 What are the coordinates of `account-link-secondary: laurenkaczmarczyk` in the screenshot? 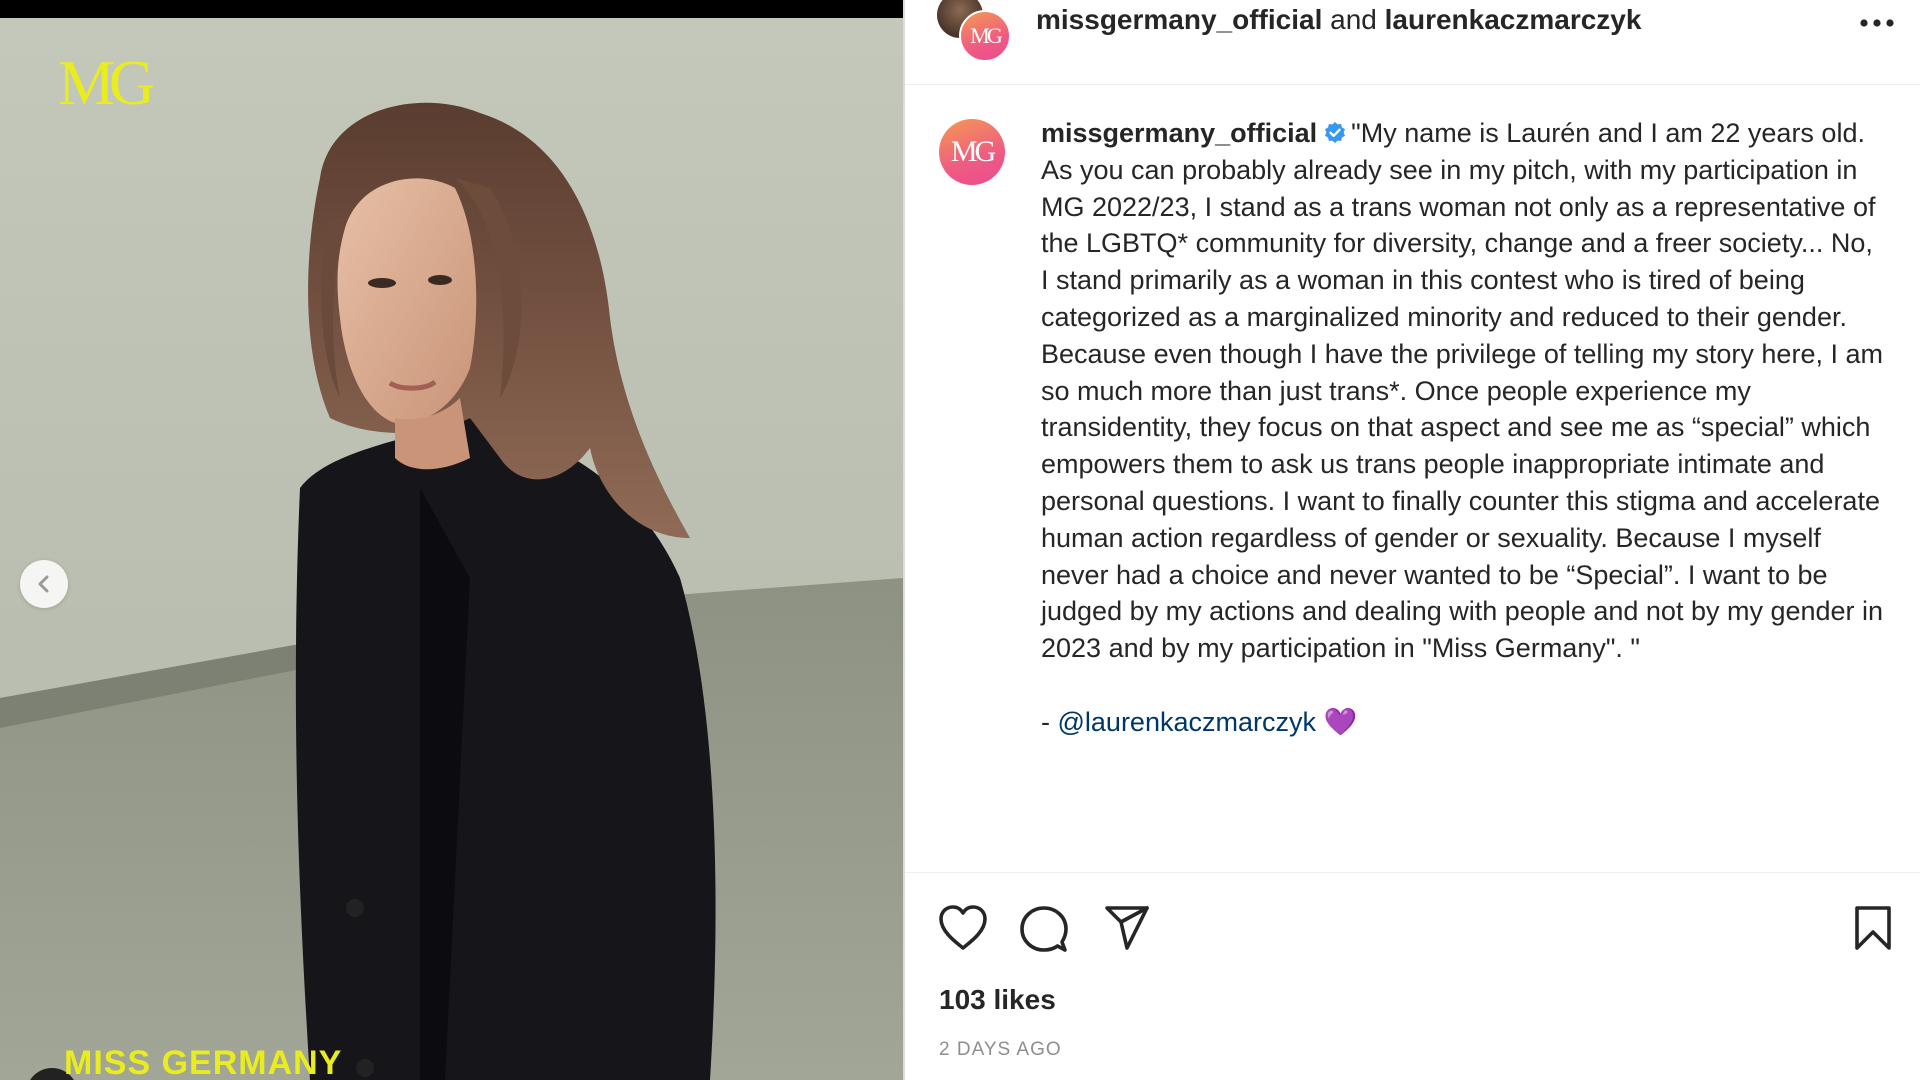 It's located at (1513, 19).